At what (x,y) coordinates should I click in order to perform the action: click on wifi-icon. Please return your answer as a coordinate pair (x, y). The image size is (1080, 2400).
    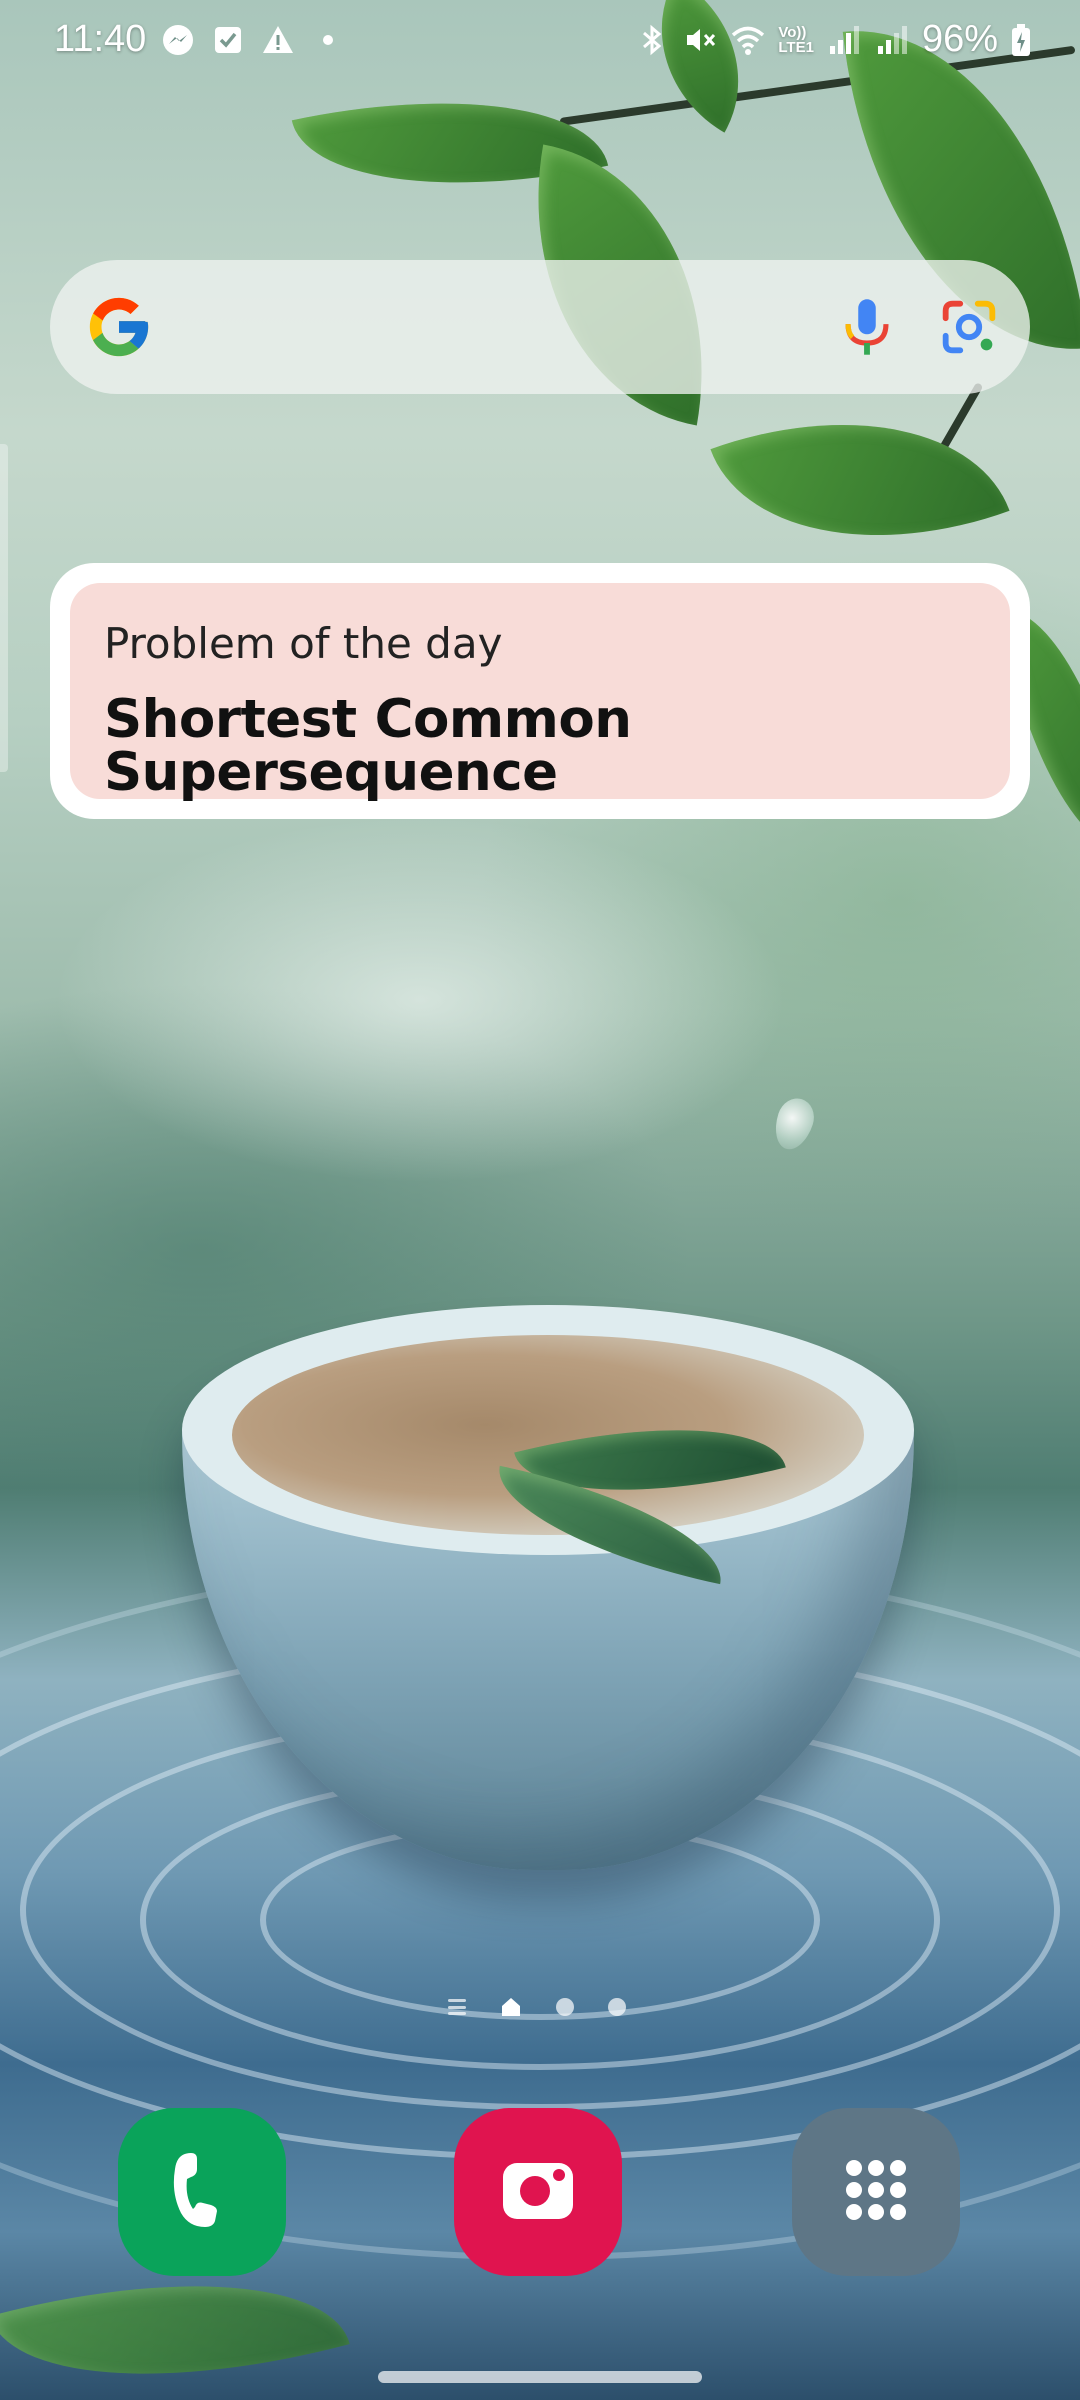
    Looking at the image, I should click on (748, 40).